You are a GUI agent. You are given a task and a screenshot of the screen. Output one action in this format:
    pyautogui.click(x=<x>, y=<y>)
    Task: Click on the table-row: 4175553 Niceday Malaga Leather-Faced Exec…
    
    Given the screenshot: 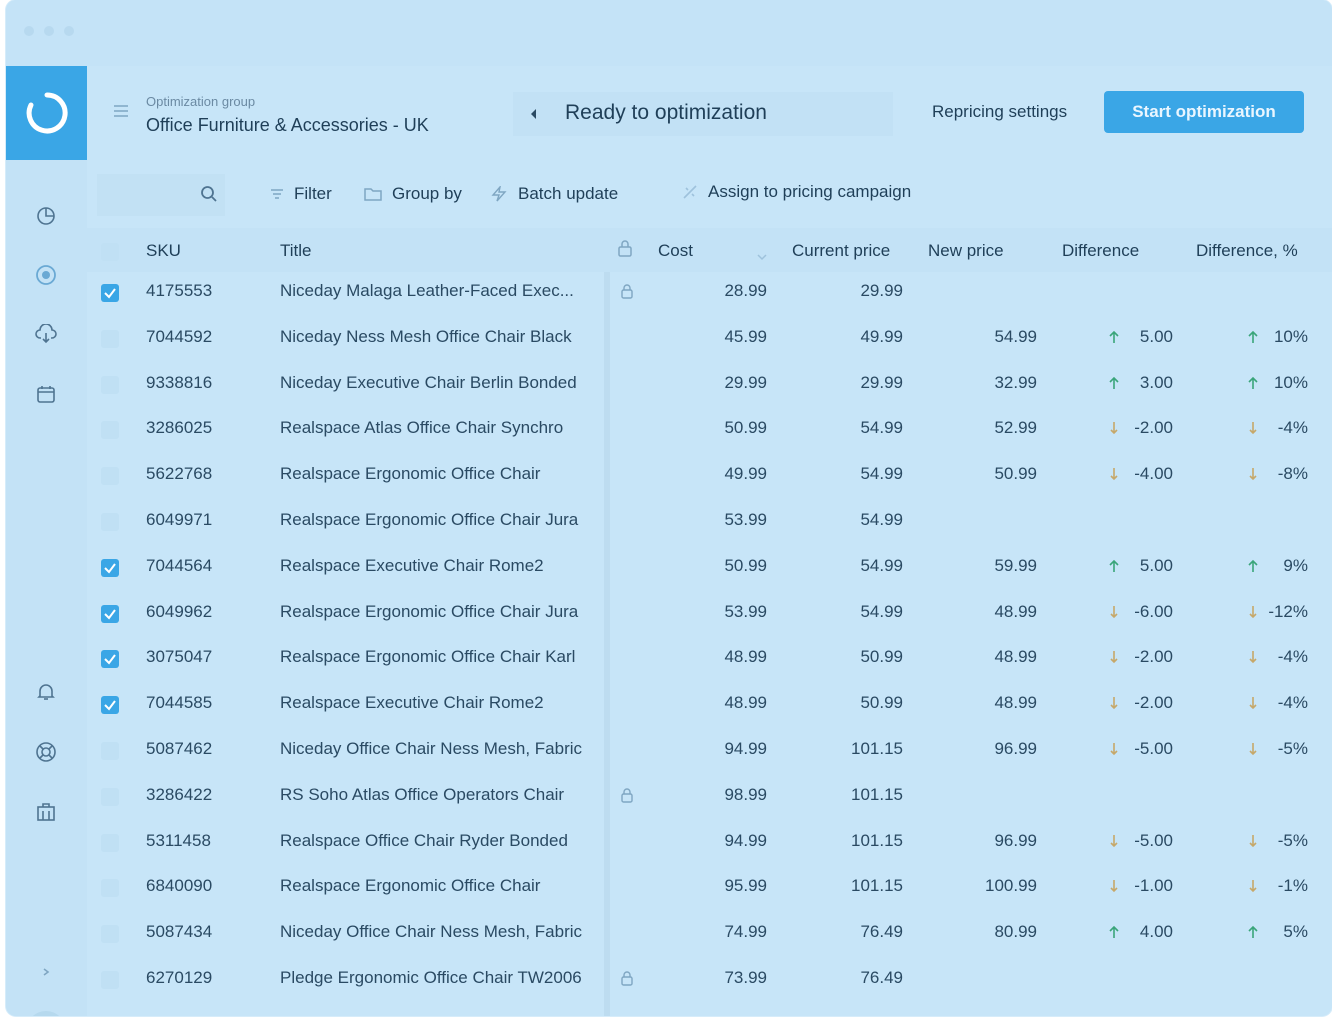 What is the action you would take?
    pyautogui.click(x=709, y=292)
    